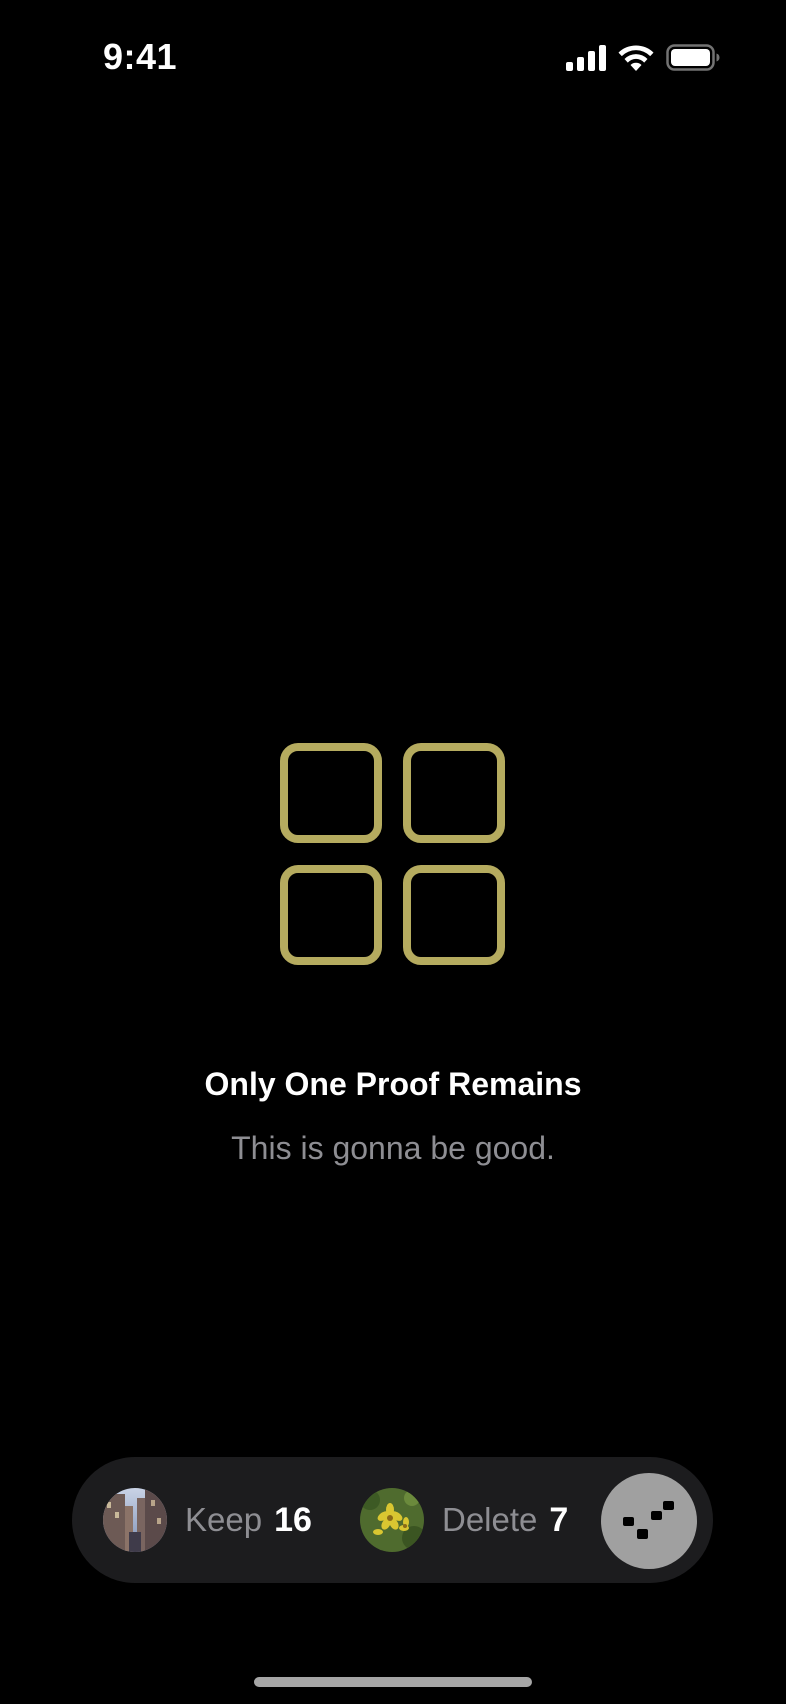  I want to click on delete-summary: Delete 7, so click(464, 1520).